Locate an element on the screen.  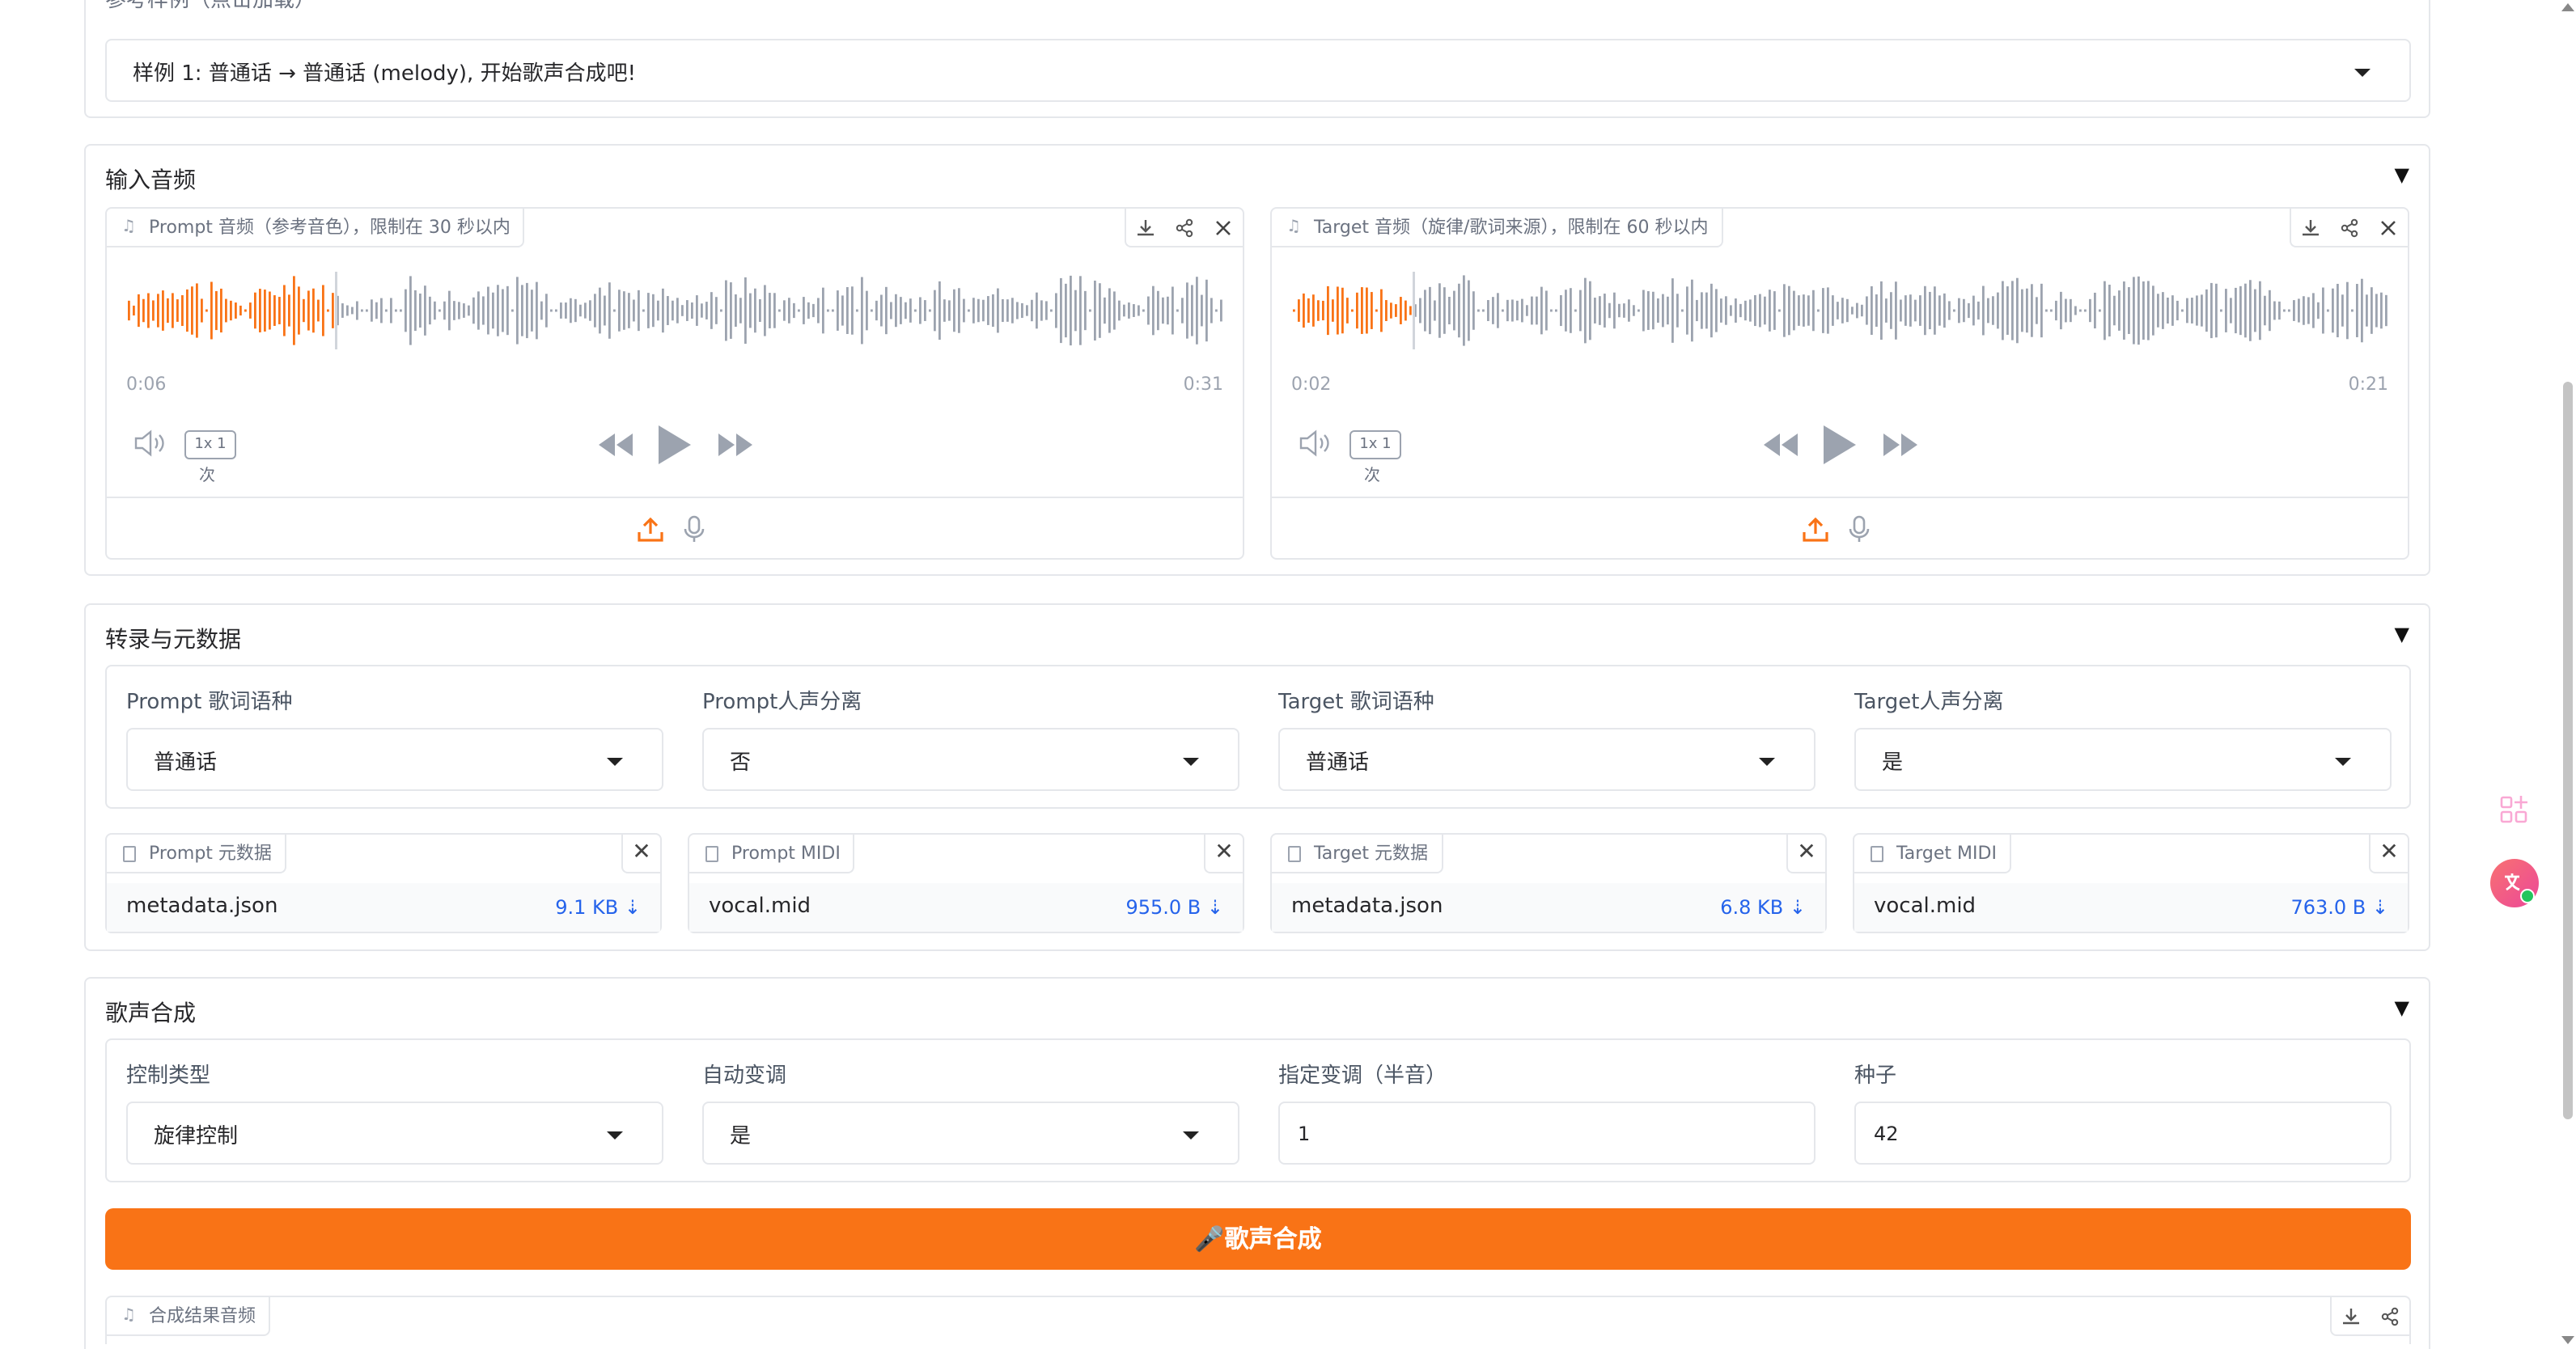
page-scrollbar is located at coordinates (2568, 675).